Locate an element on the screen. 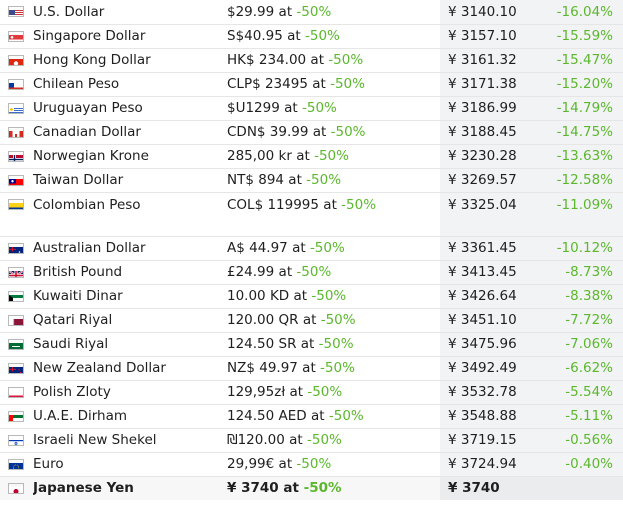 The width and height of the screenshot is (623, 521). chile-flag-icon is located at coordinates (16, 84).